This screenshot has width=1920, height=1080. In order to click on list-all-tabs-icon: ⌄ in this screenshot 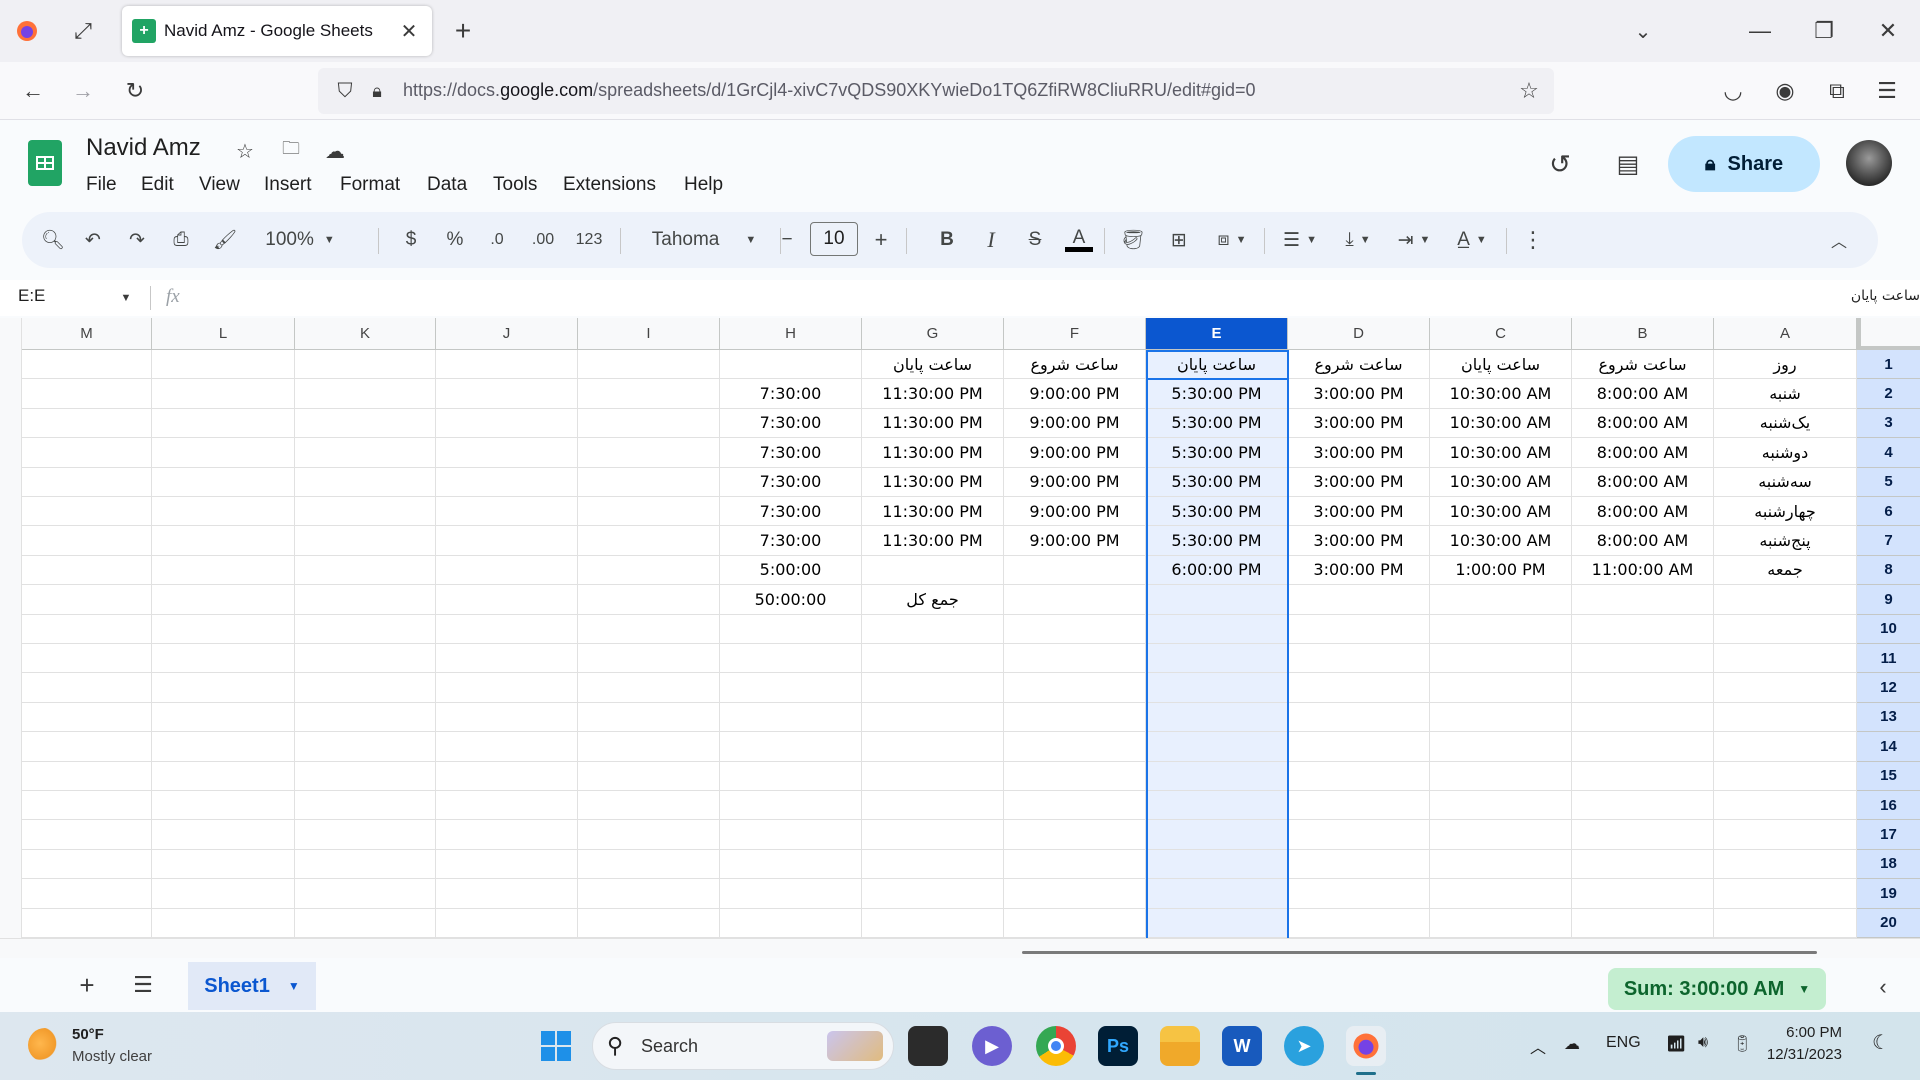, I will do `click(1643, 31)`.